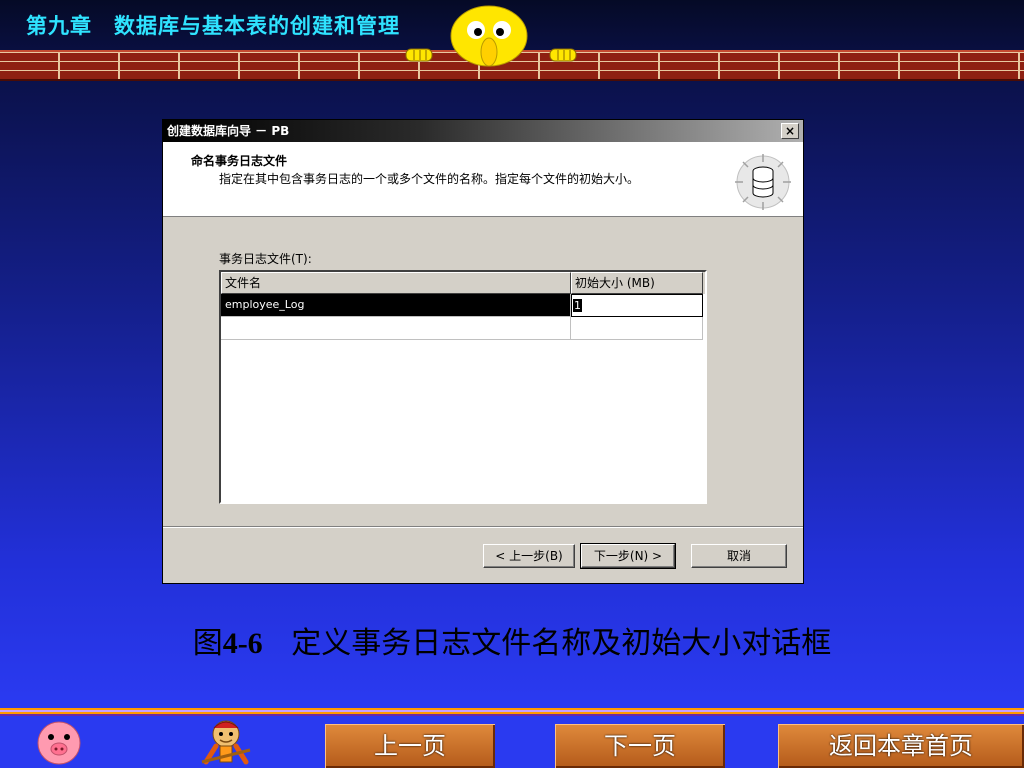  What do you see at coordinates (739, 556) in the screenshot?
I see `cancel-button: 取消` at bounding box center [739, 556].